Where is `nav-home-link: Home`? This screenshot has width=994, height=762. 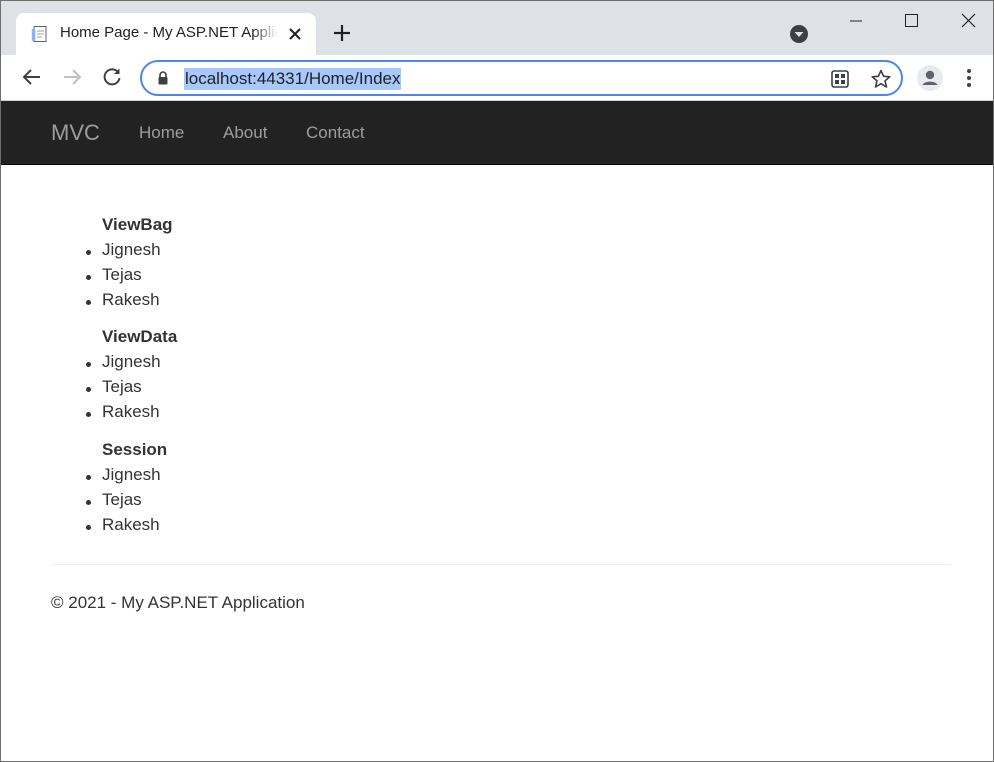
nav-home-link: Home is located at coordinates (161, 133).